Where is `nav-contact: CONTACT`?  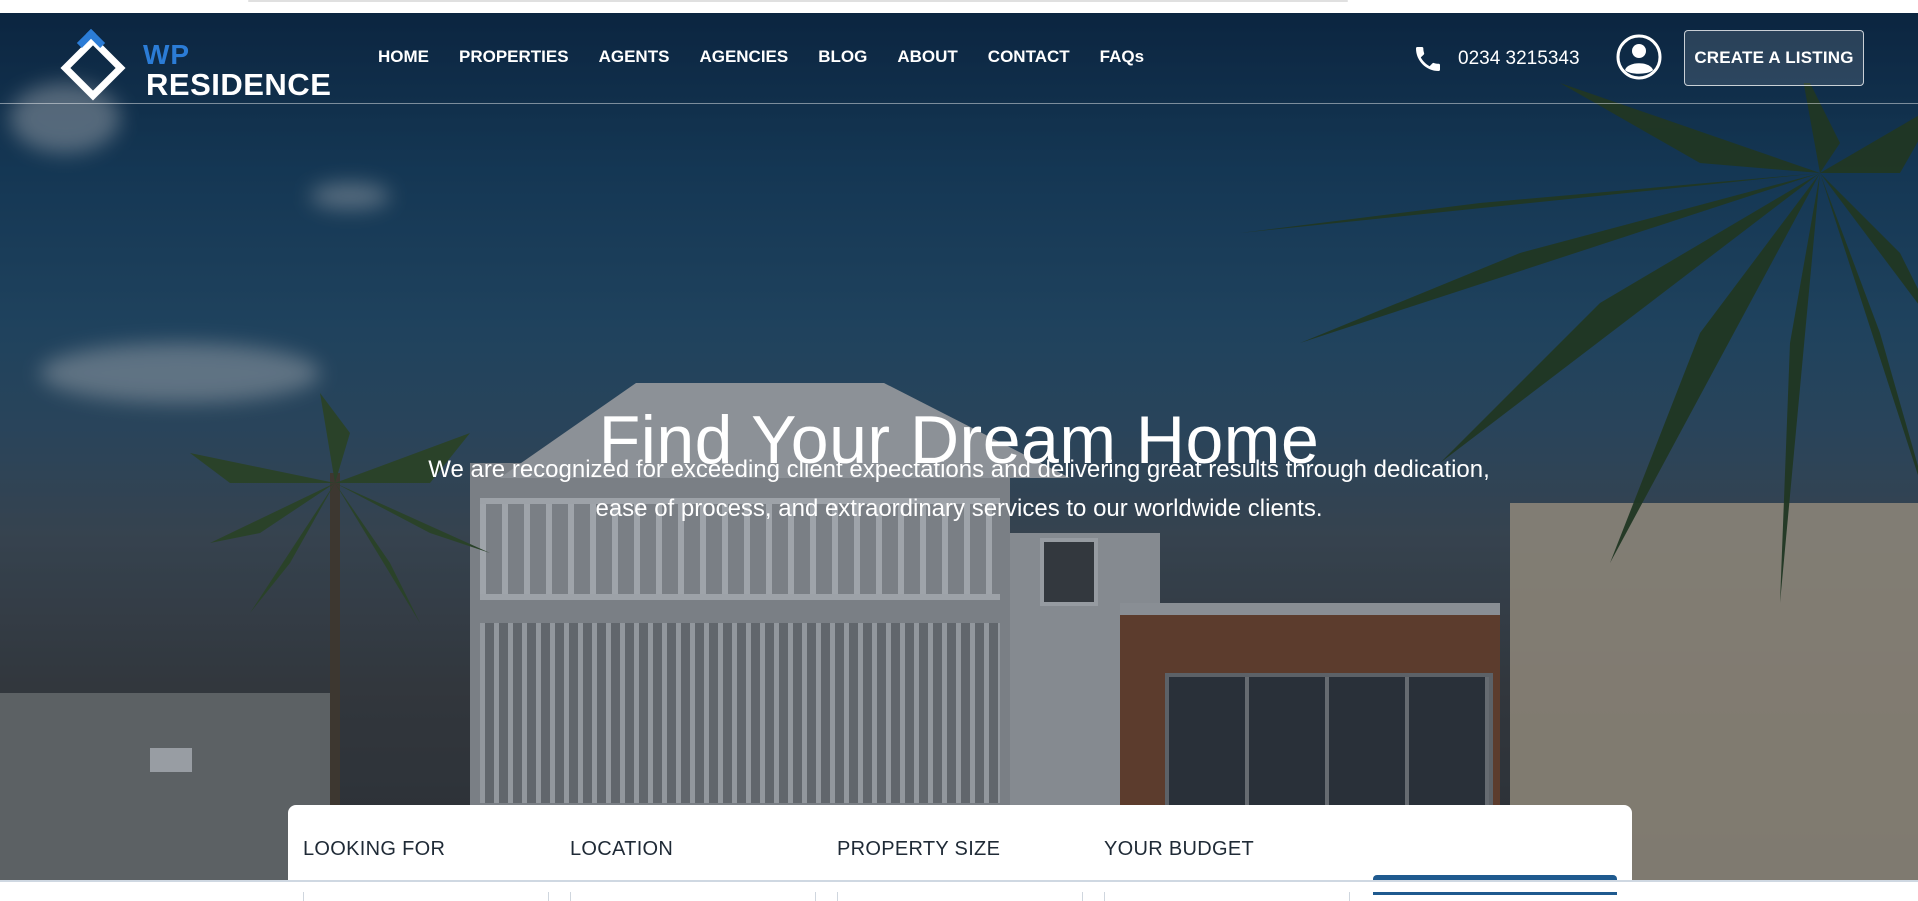
nav-contact: CONTACT is located at coordinates (1029, 57).